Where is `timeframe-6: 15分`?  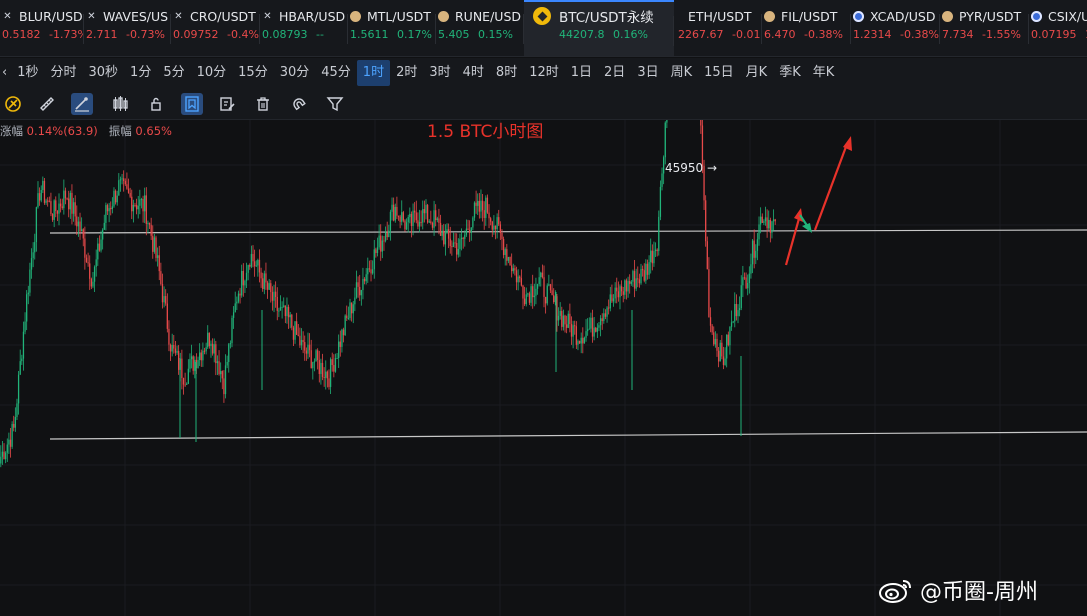
timeframe-6: 15分 is located at coordinates (253, 73).